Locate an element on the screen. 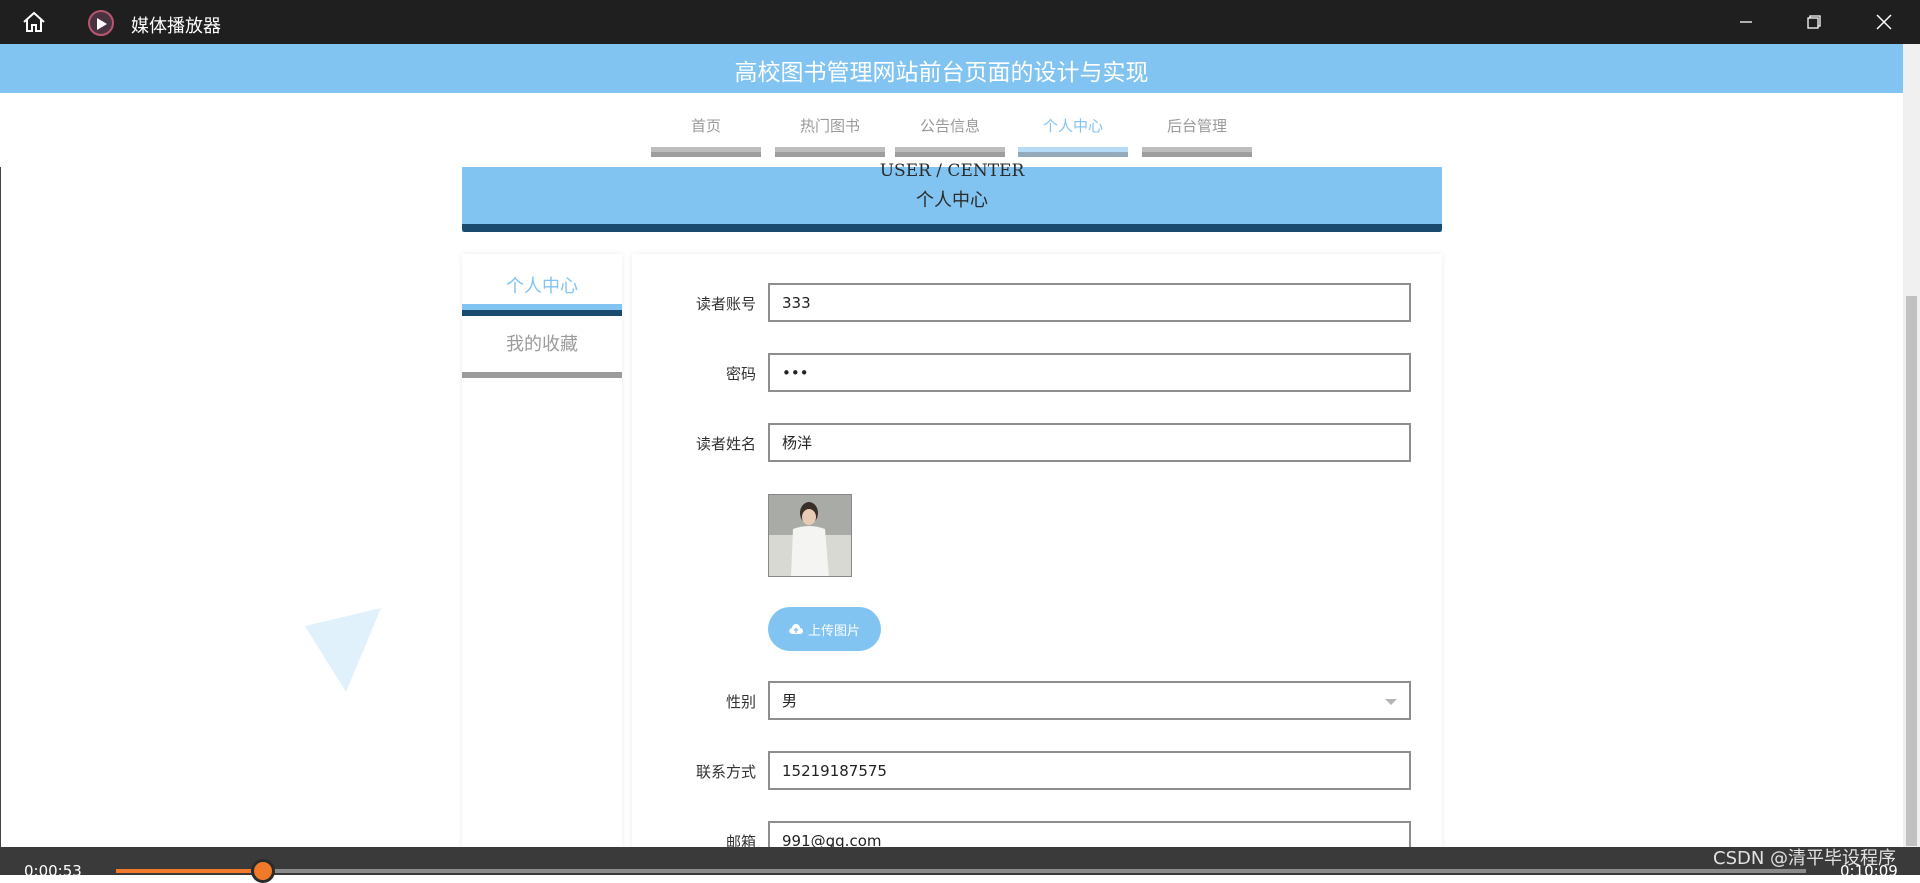 Image resolution: width=1920 pixels, height=883 pixels. password-field: ••• is located at coordinates (1089, 372).